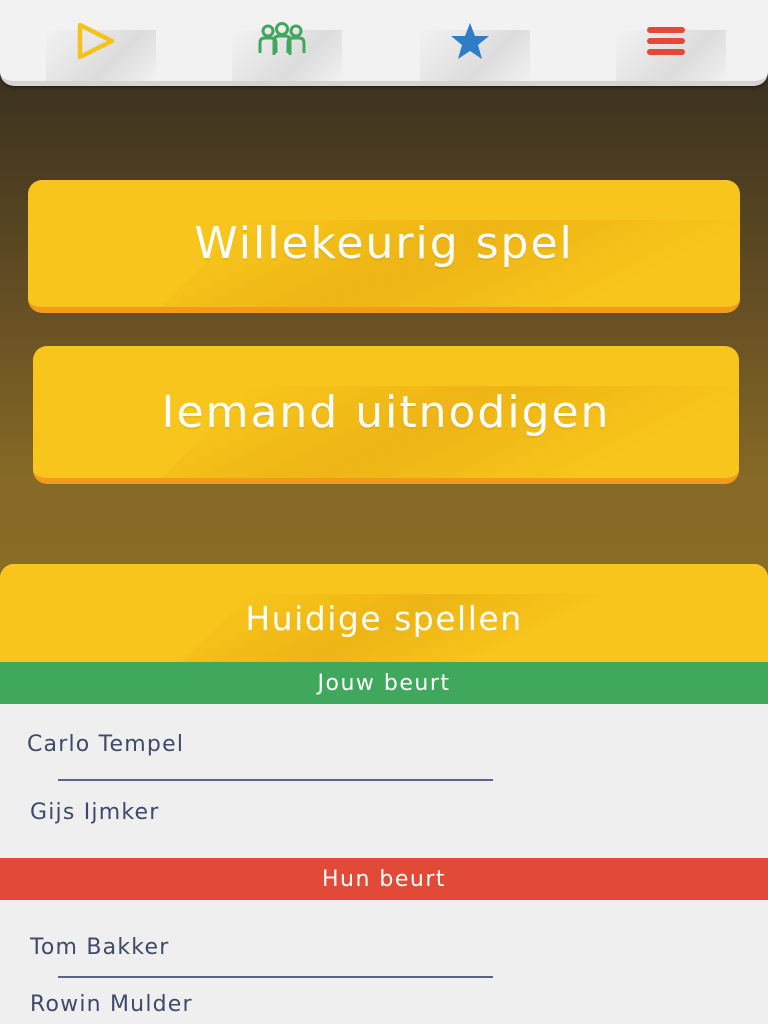 This screenshot has width=768, height=1024. I want to click on top-nav-bar, so click(384, 43).